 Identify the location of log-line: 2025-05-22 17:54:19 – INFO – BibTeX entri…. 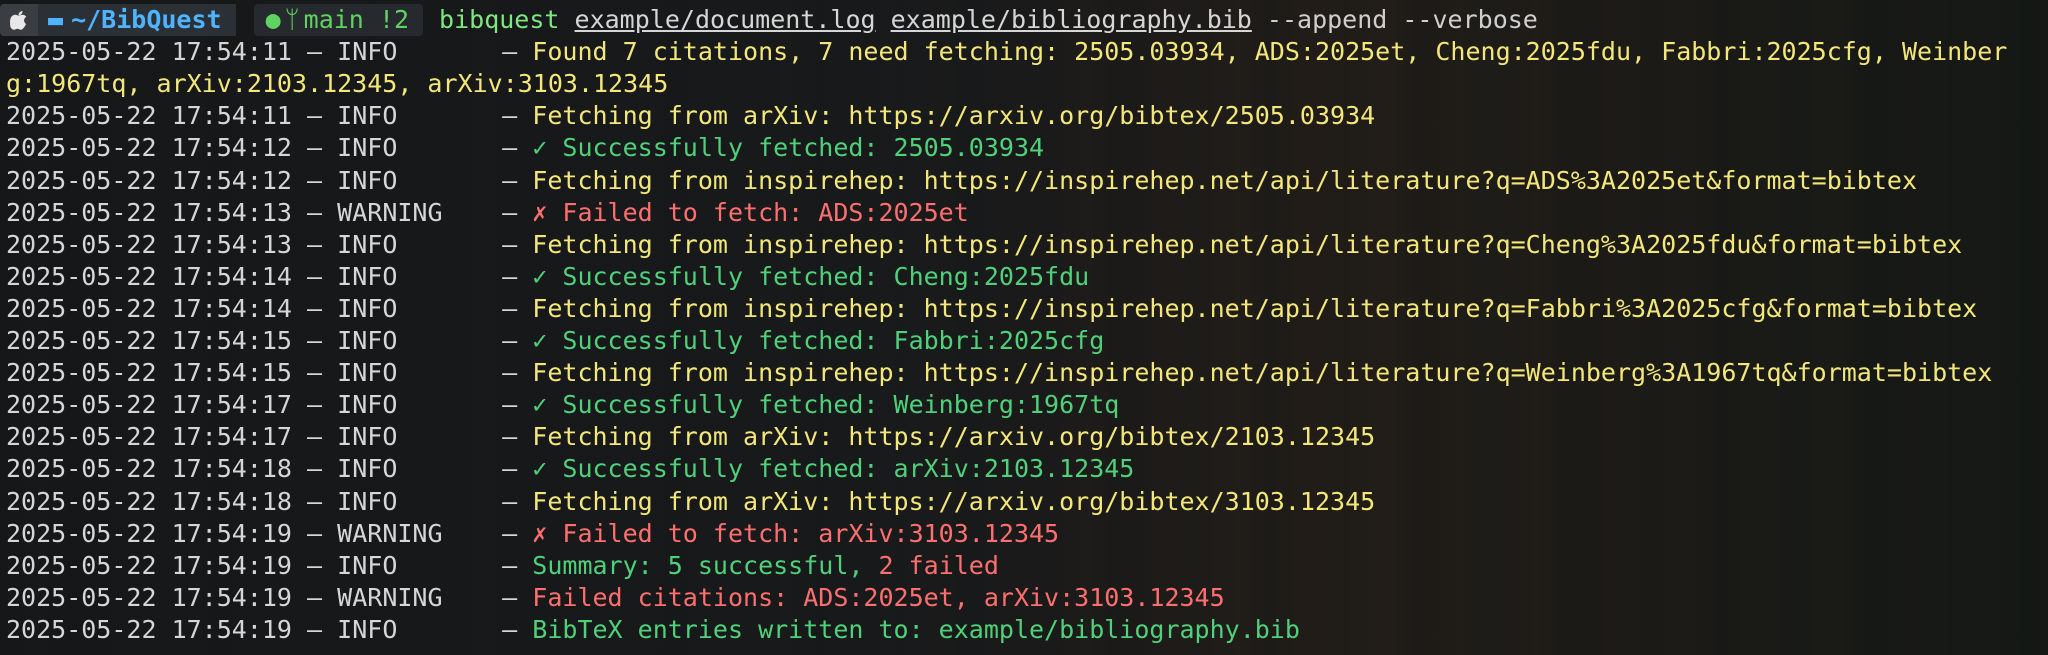
(653, 630).